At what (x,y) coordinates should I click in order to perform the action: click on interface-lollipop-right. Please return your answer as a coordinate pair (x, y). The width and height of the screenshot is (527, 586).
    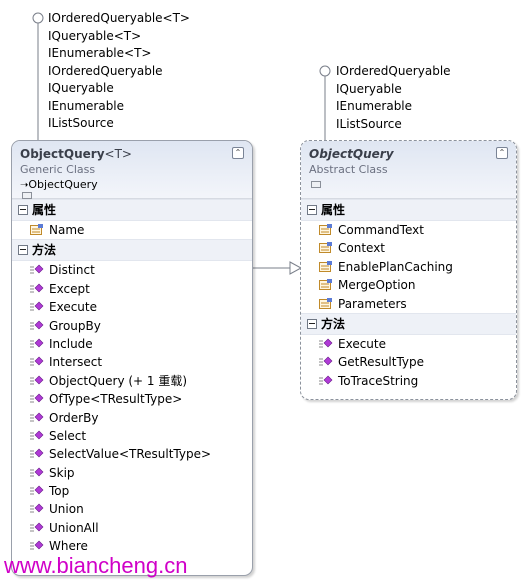
    Looking at the image, I should click on (325, 71).